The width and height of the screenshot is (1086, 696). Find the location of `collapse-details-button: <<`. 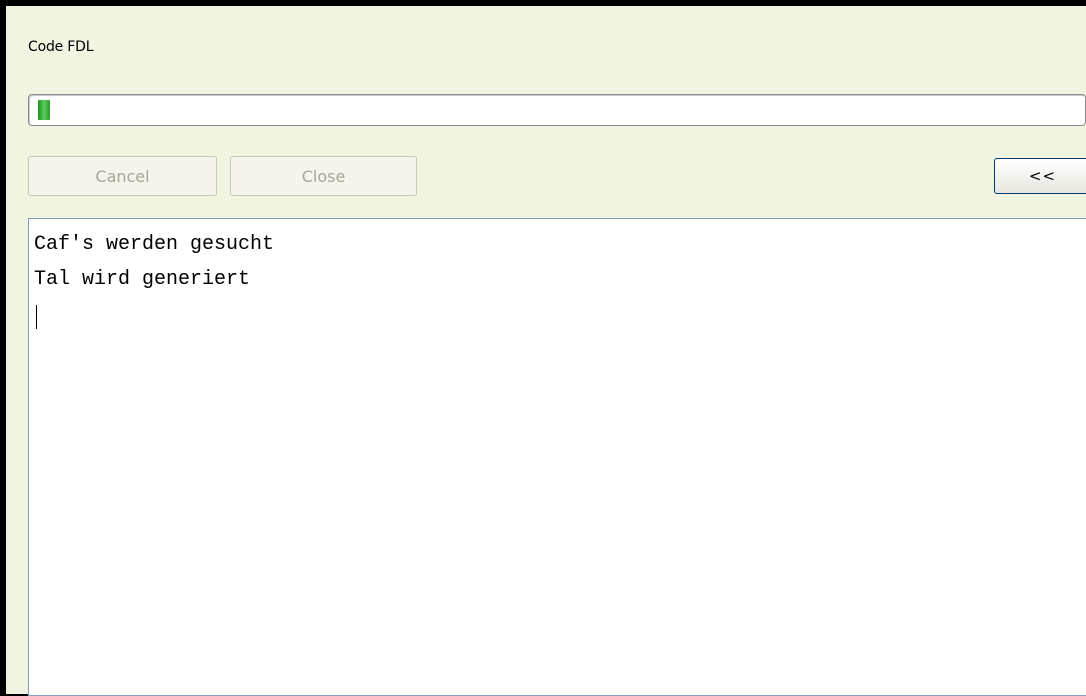

collapse-details-button: << is located at coordinates (1040, 176).